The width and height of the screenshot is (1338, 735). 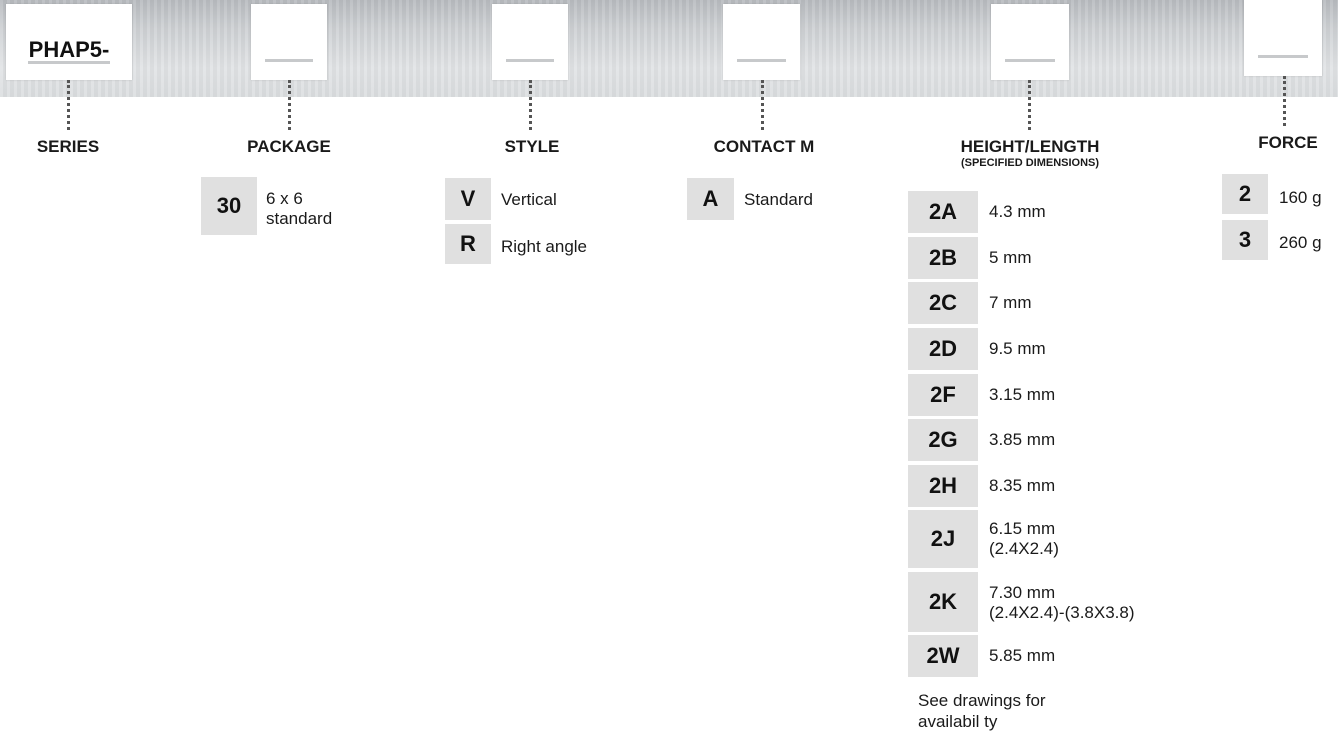 I want to click on height-desc-2b: 5 mm, so click(x=1010, y=258).